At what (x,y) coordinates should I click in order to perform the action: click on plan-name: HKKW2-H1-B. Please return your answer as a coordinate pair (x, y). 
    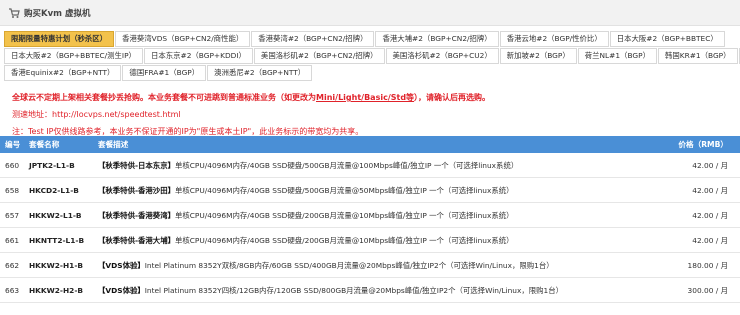
    Looking at the image, I should click on (56, 265).